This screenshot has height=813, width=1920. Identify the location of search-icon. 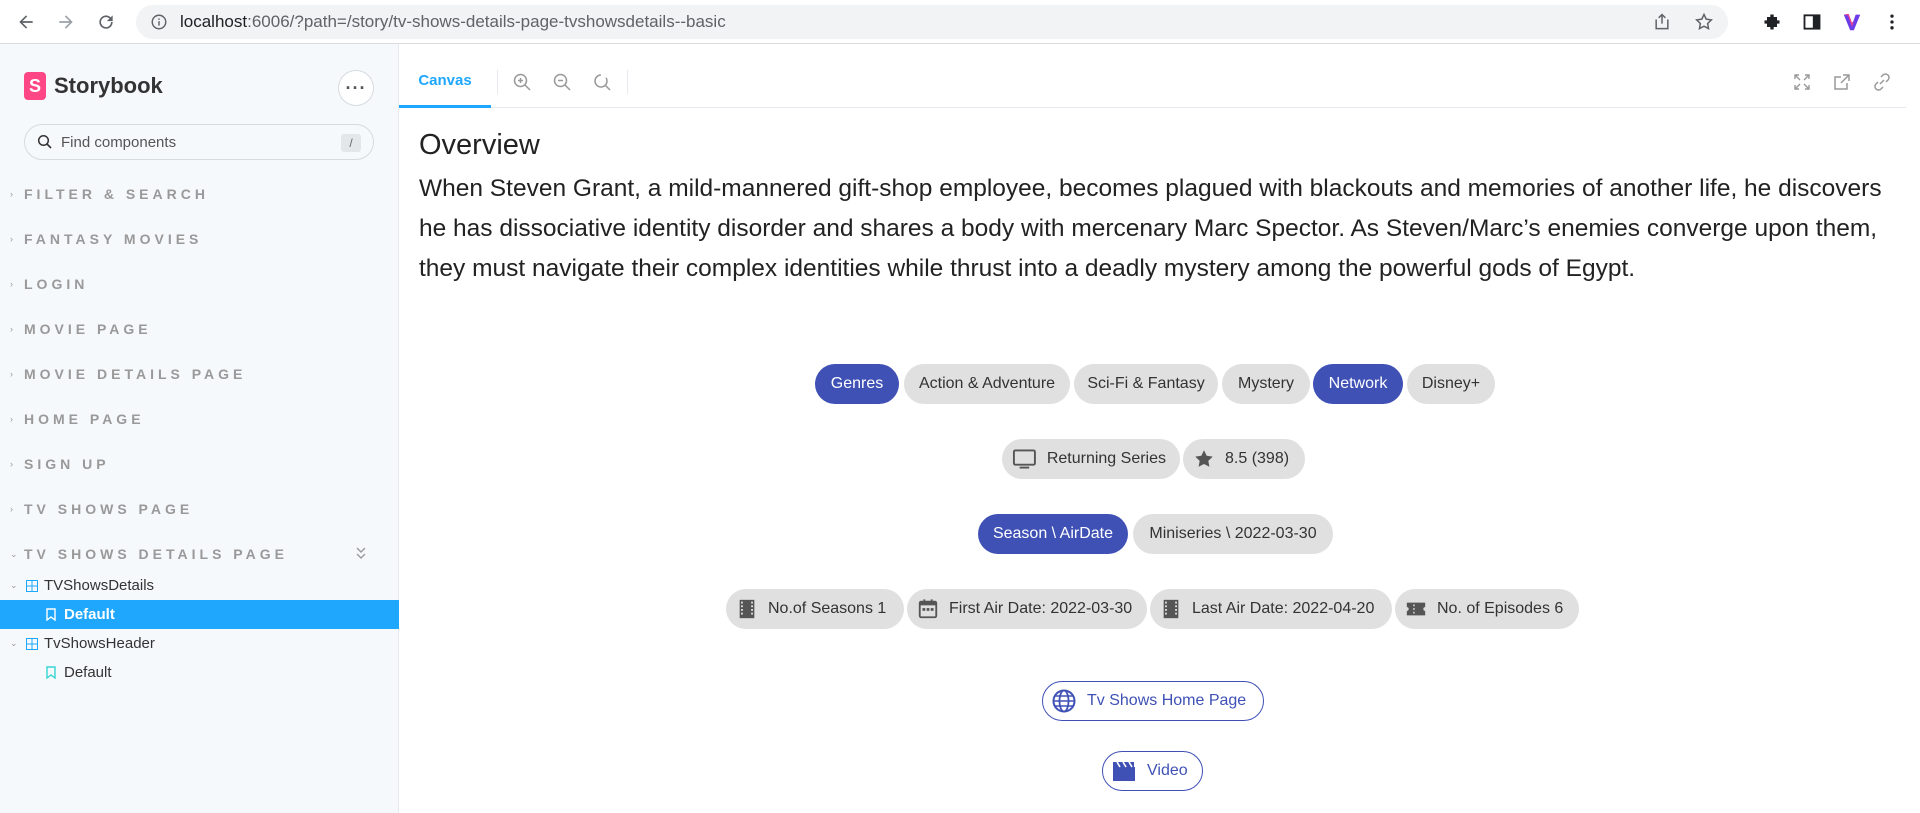
(44, 141).